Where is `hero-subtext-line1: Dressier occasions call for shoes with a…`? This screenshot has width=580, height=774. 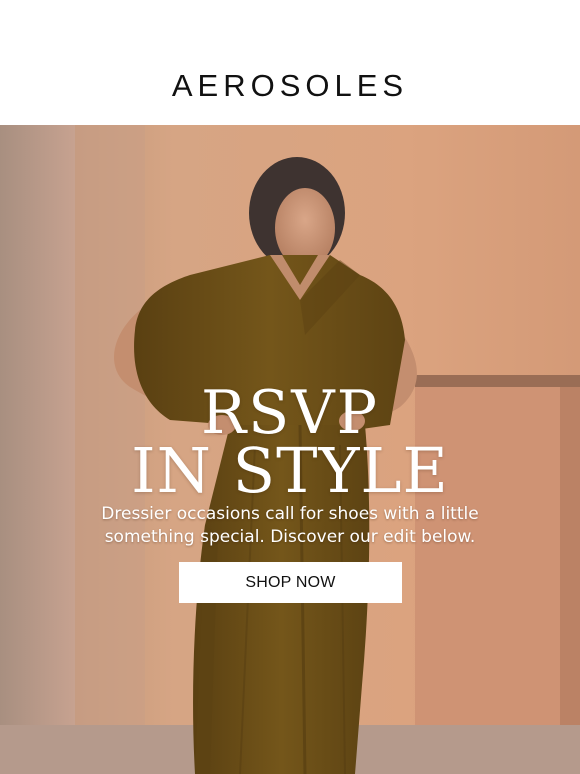 hero-subtext-line1: Dressier occasions call for shoes with a… is located at coordinates (290, 514).